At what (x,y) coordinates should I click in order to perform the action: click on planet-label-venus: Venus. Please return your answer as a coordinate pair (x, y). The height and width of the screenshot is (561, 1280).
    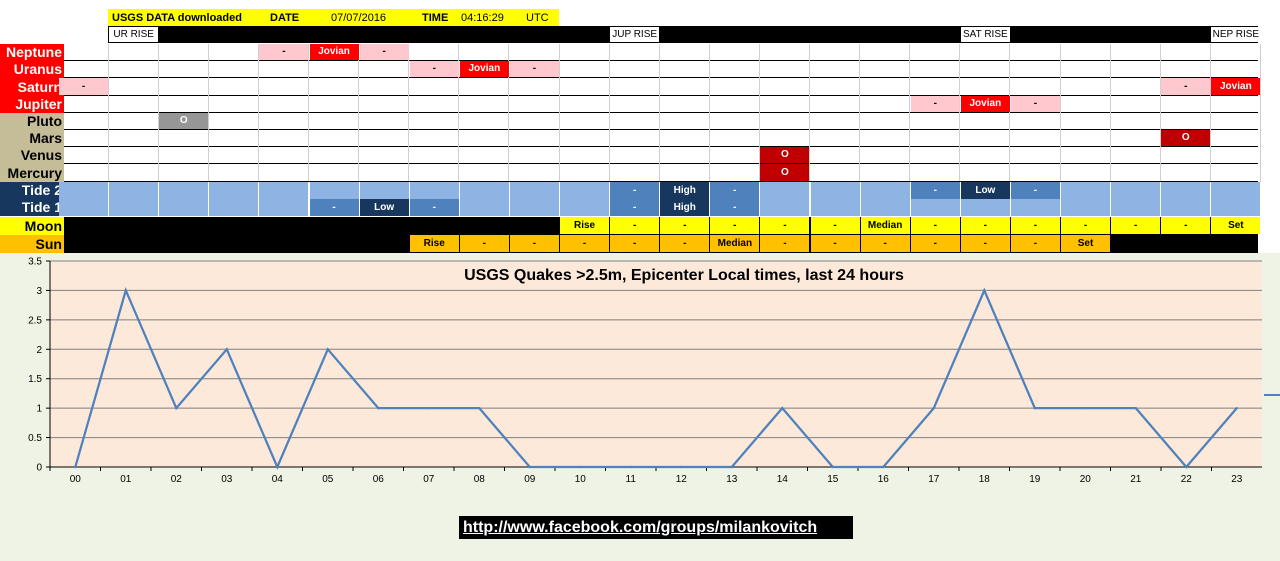
    Looking at the image, I should click on (32, 155).